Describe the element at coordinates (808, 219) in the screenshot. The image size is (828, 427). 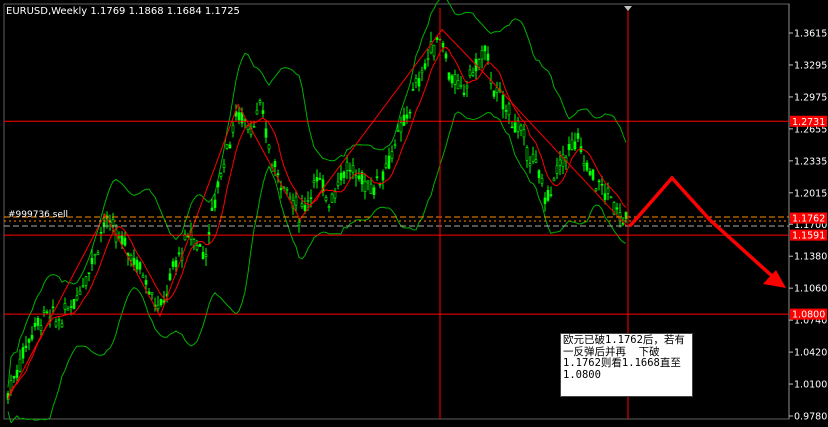
I see `level-price-label: 1.1762` at that location.